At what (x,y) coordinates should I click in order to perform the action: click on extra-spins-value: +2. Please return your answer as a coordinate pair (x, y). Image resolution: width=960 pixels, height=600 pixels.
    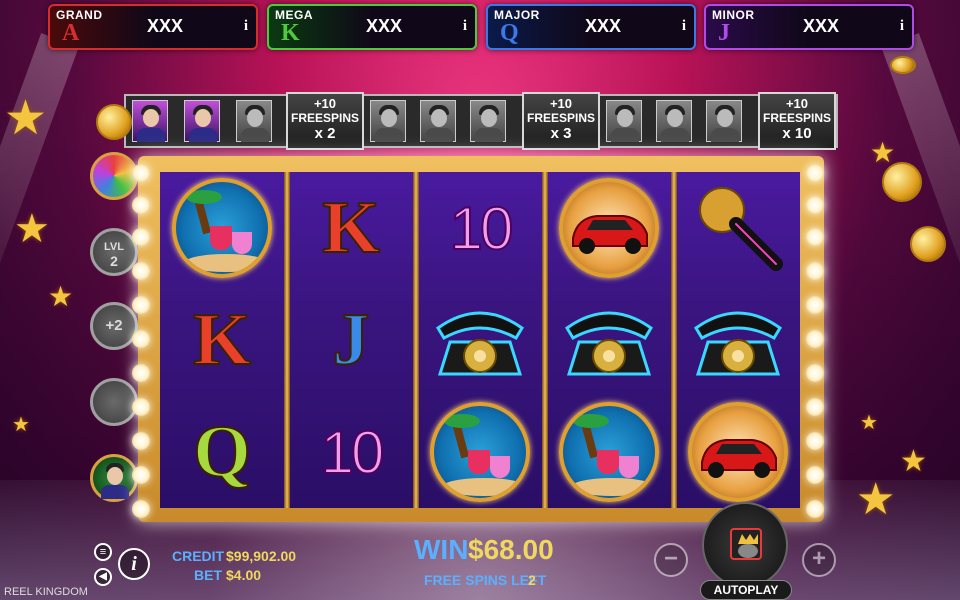
    Looking at the image, I should click on (114, 325).